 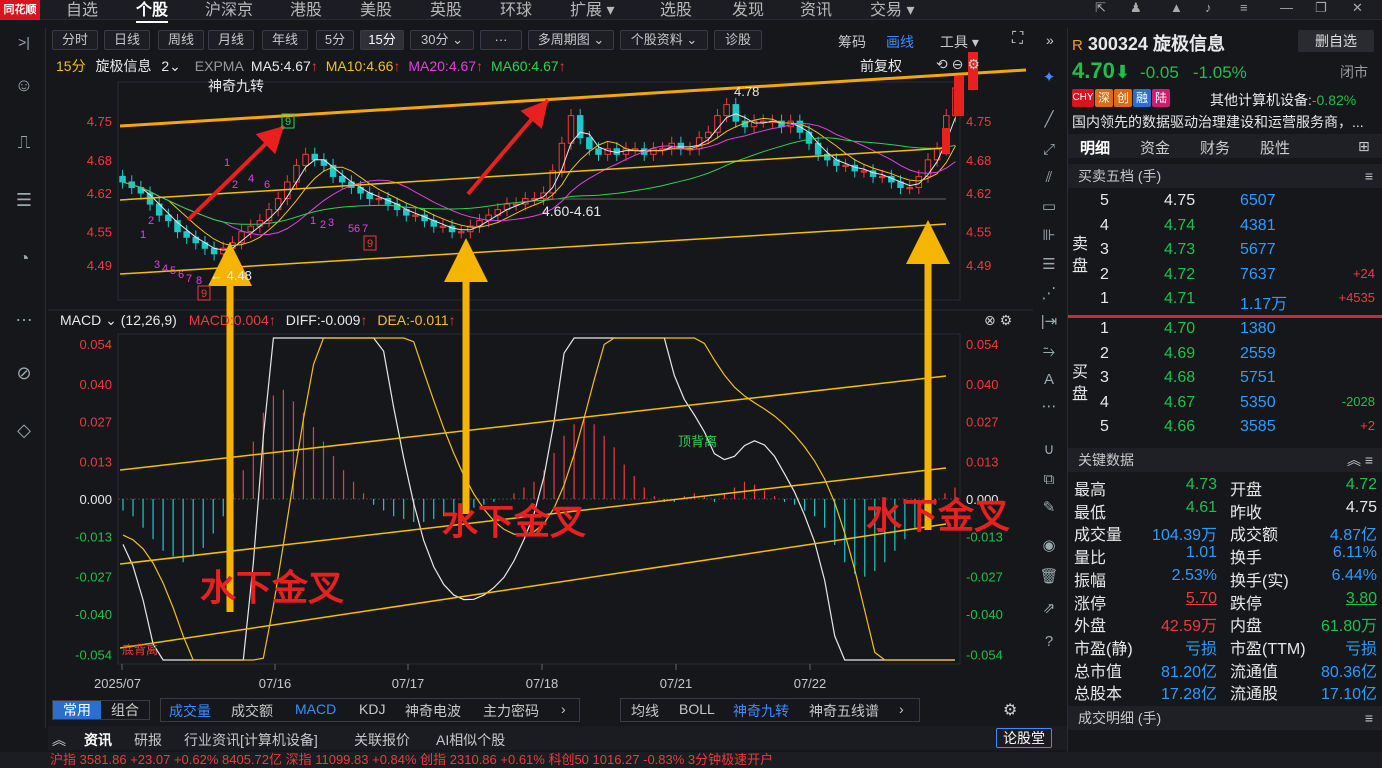 I want to click on trade-menu-icon: ≡, so click(x=1369, y=718).